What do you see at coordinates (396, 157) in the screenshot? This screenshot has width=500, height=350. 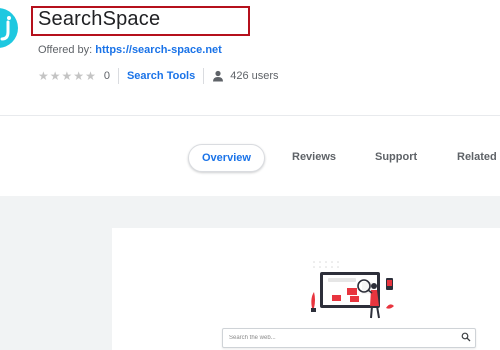 I see `tab-support: Support` at bounding box center [396, 157].